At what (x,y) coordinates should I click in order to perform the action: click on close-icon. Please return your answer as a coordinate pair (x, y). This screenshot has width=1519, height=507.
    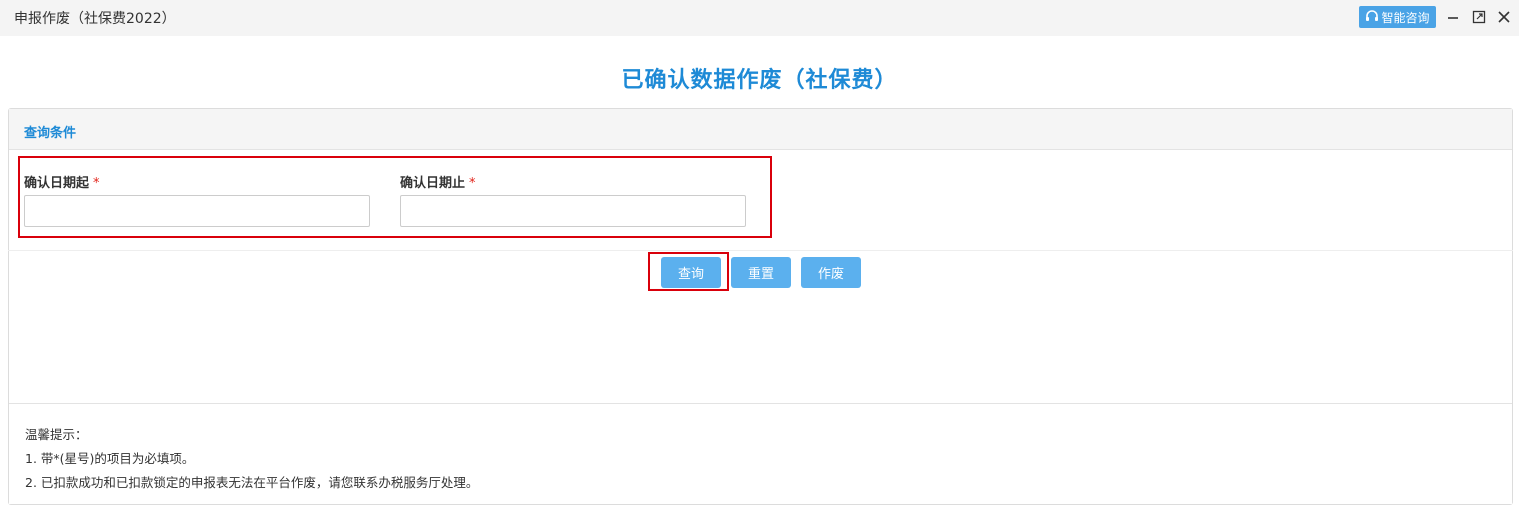
    Looking at the image, I should click on (1504, 17).